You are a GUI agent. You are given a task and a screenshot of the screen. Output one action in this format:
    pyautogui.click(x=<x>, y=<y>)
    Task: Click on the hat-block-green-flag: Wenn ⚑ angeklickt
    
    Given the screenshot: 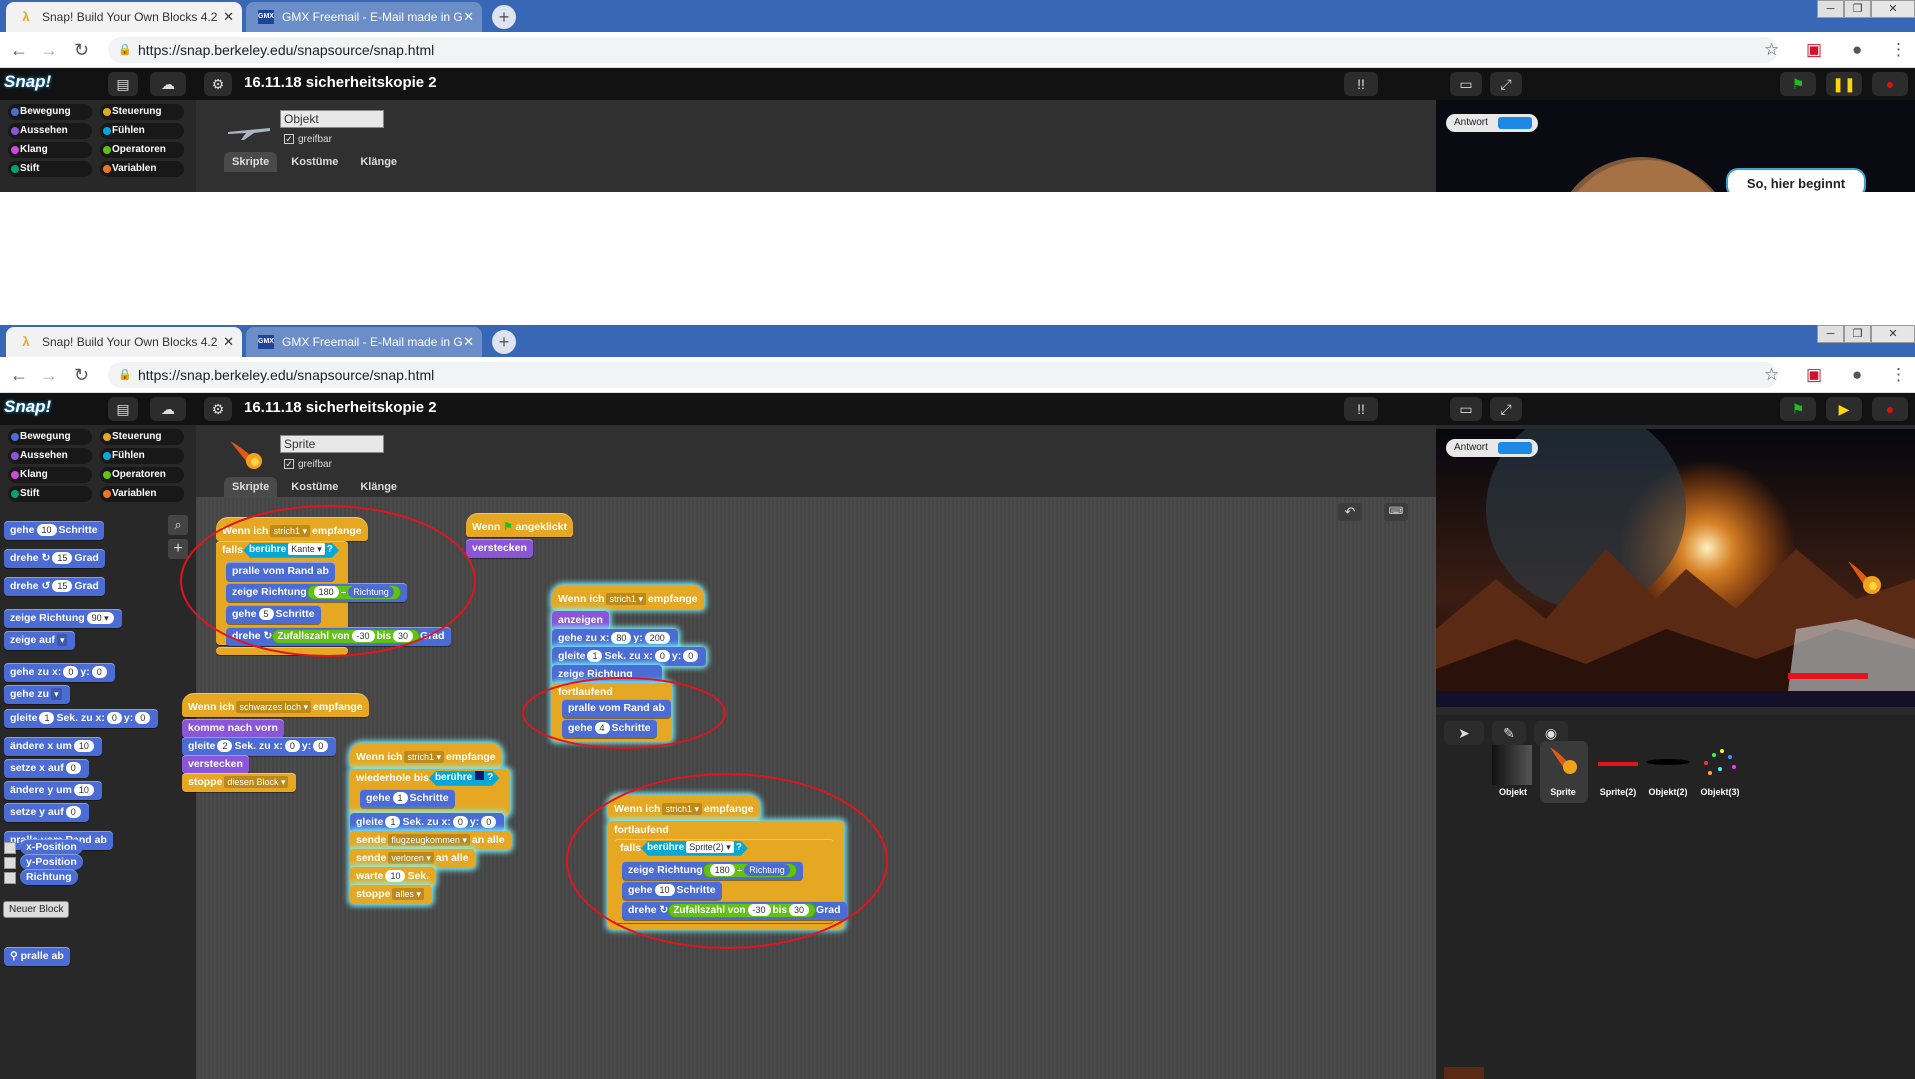 What is the action you would take?
    pyautogui.click(x=519, y=525)
    